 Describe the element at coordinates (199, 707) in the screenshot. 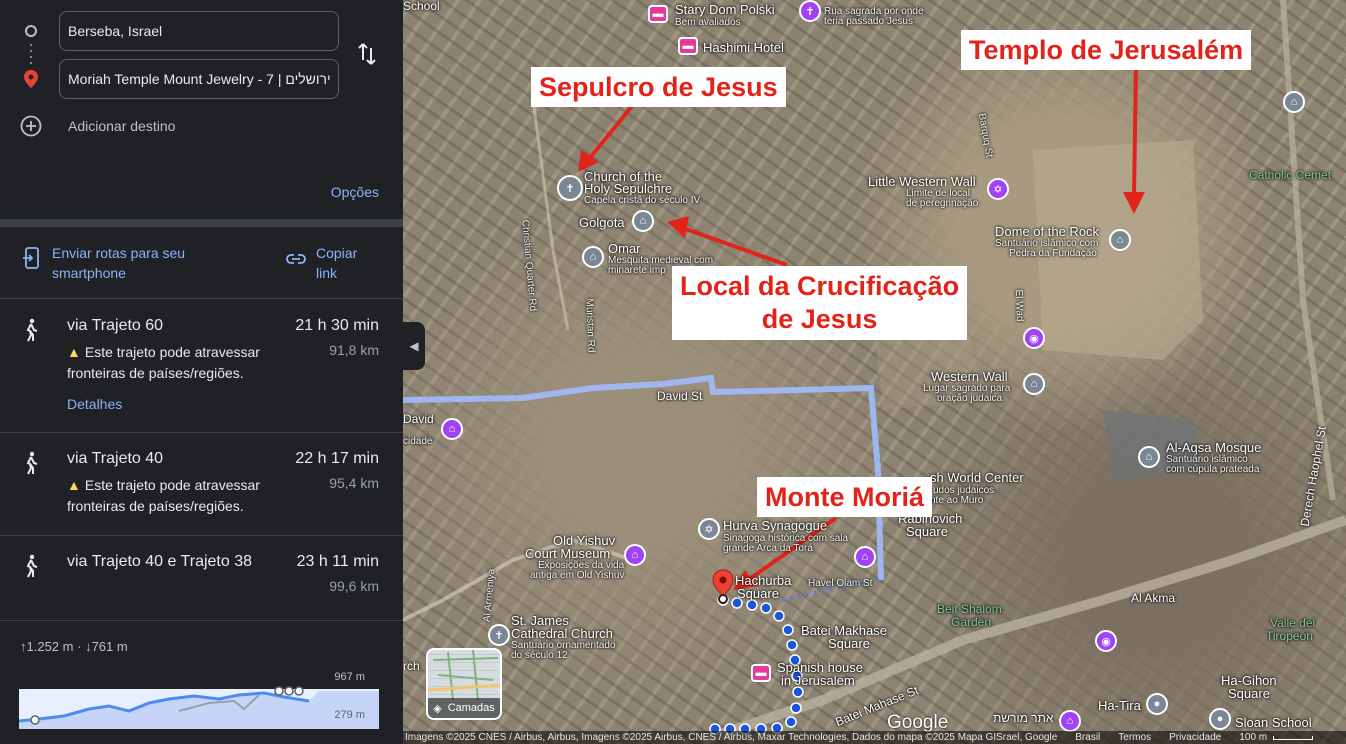

I see `elevation-chart` at that location.